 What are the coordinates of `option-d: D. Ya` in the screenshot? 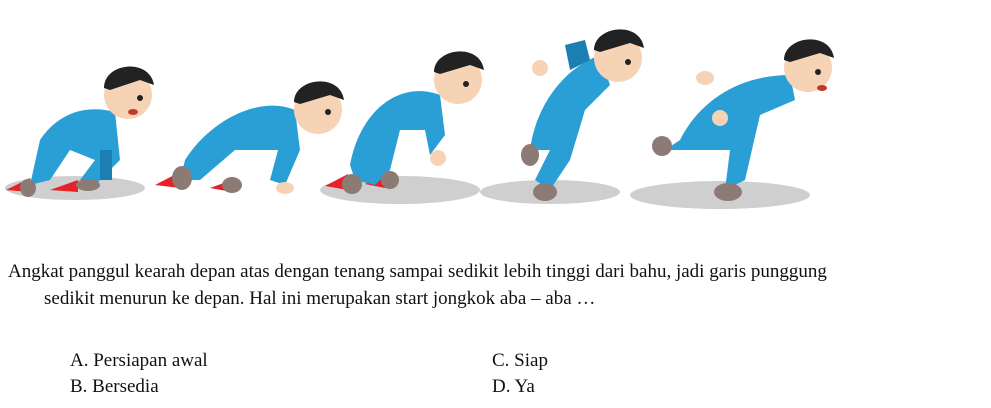 It's located at (513, 387).